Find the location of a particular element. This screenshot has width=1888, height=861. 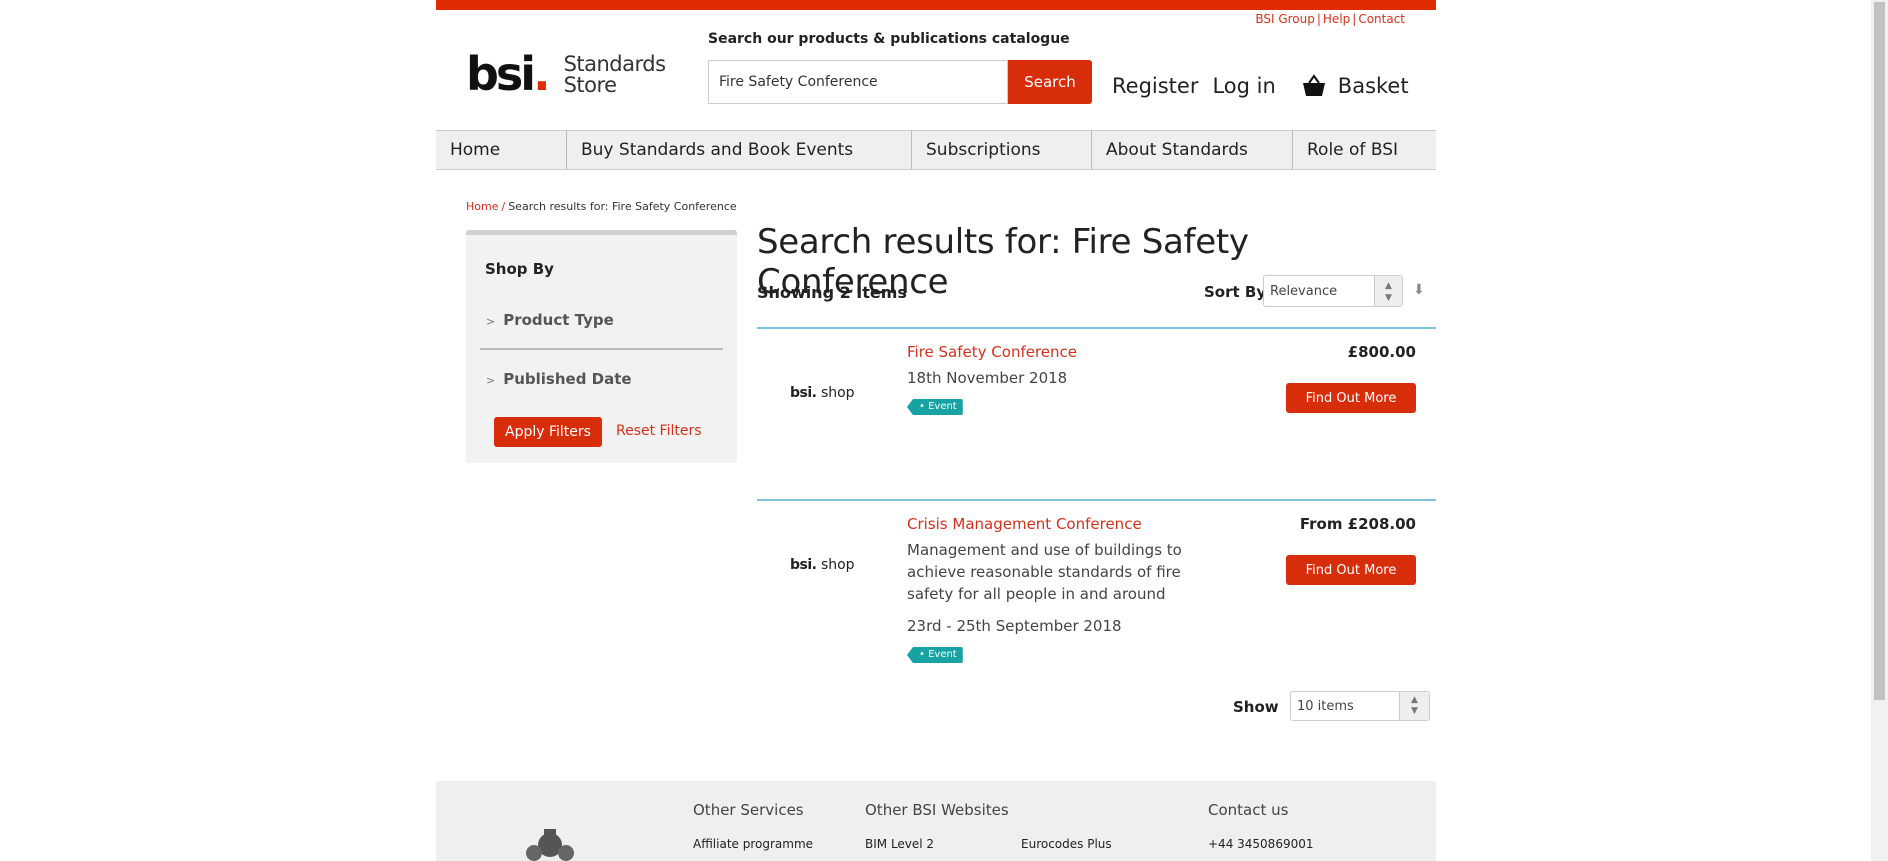

page-scrollbar is located at coordinates (1879, 430).